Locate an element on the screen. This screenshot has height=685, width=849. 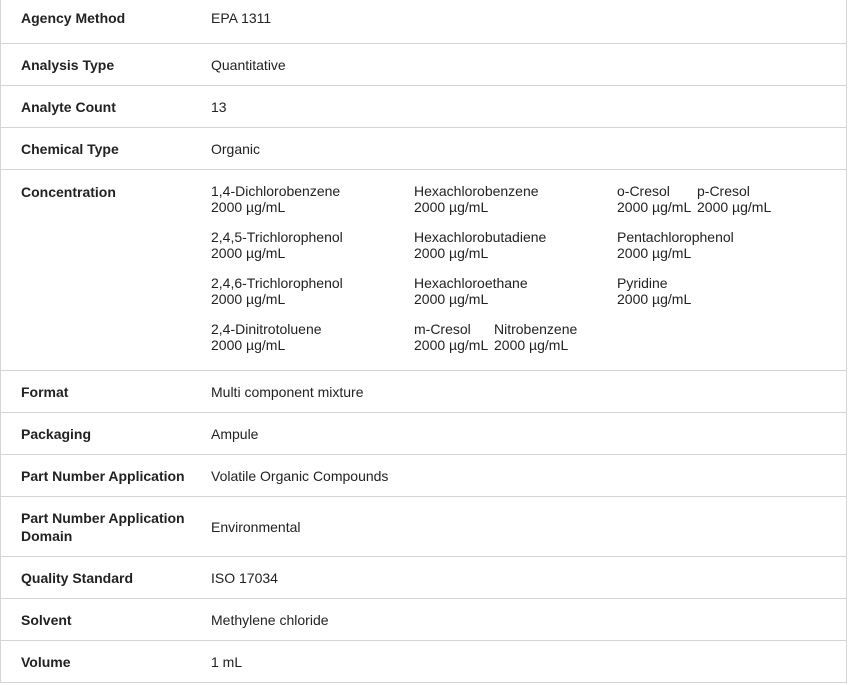
analyte-item: Hexachlorobutadiene 2000 µg/mL is located at coordinates (480, 245).